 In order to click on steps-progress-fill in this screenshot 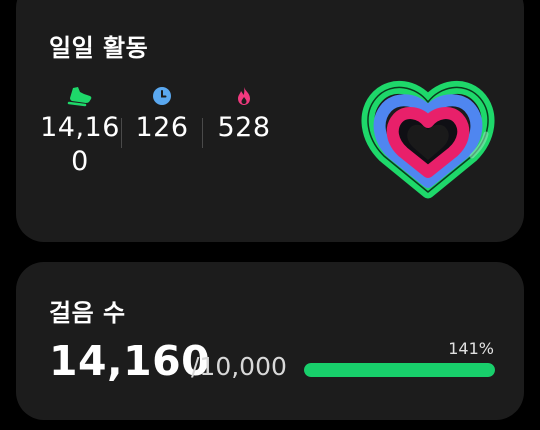, I will do `click(399, 370)`.